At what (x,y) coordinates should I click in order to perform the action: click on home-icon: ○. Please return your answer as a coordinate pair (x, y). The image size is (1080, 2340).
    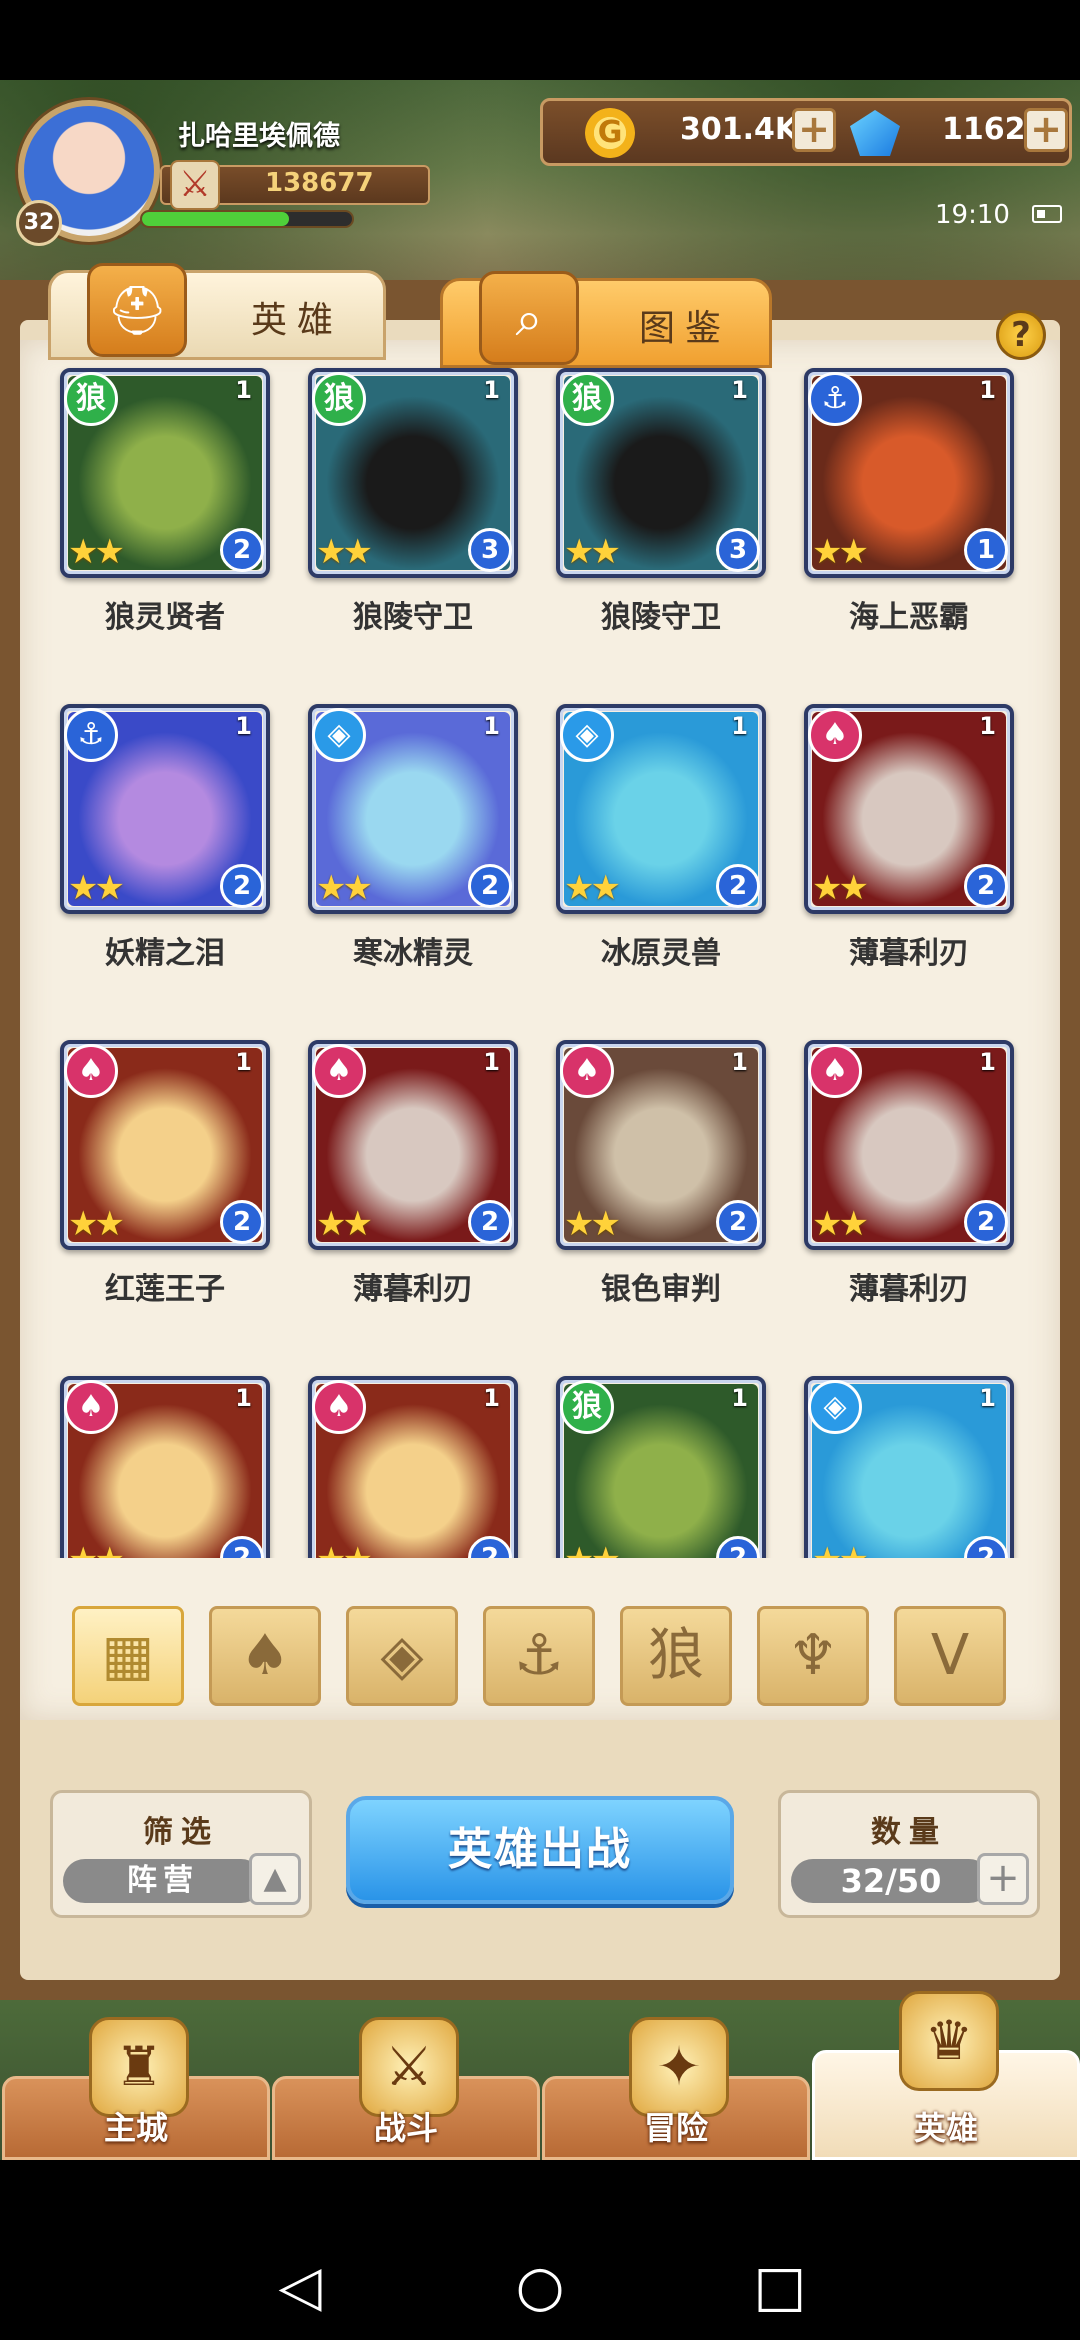
    Looking at the image, I should click on (540, 2286).